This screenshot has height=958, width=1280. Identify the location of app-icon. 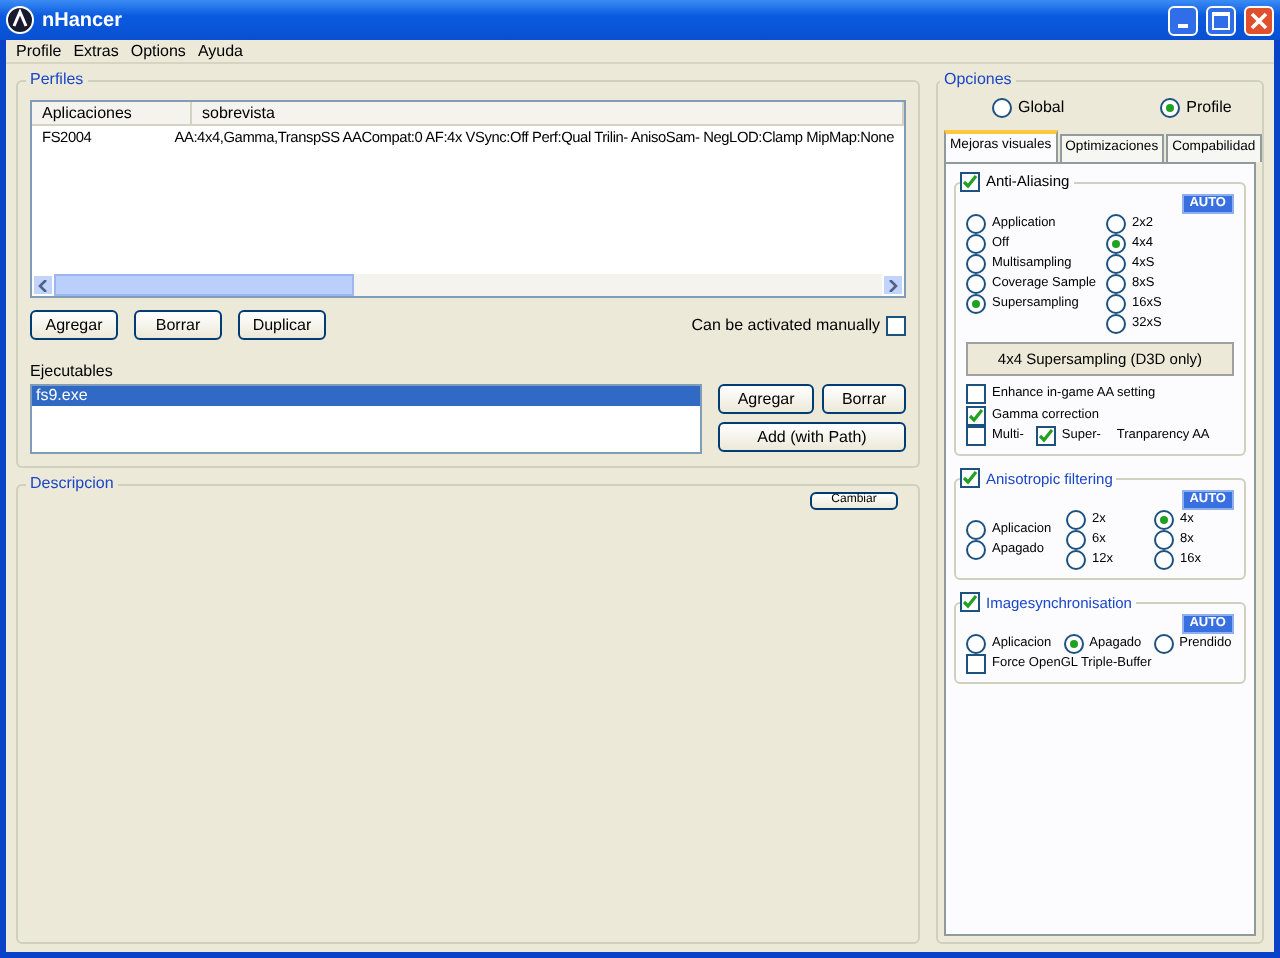
(20, 20).